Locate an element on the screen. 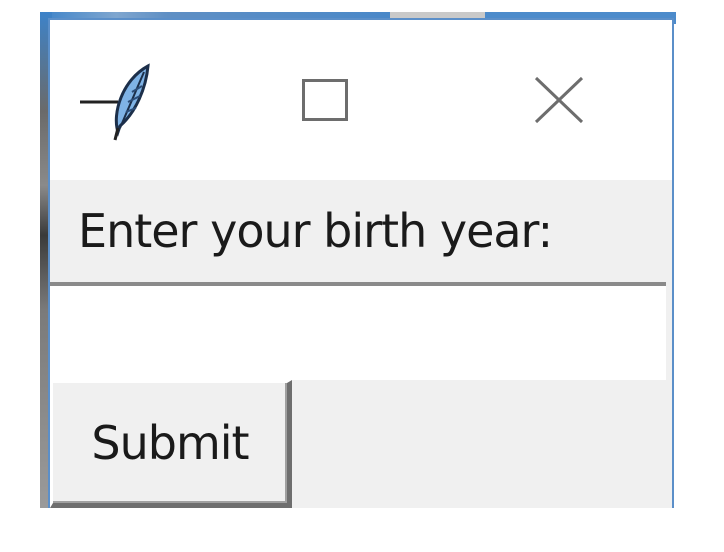 Image resolution: width=724 pixels, height=552 pixels. submit-button: Submit is located at coordinates (171, 444).